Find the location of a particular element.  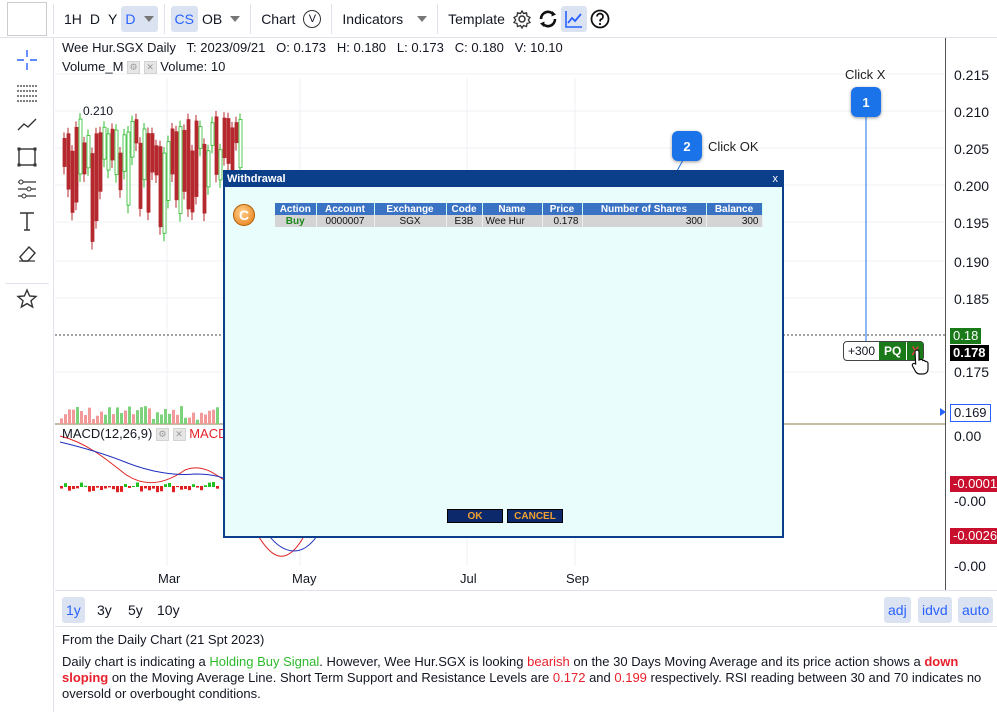

refresh-icon is located at coordinates (548, 19).